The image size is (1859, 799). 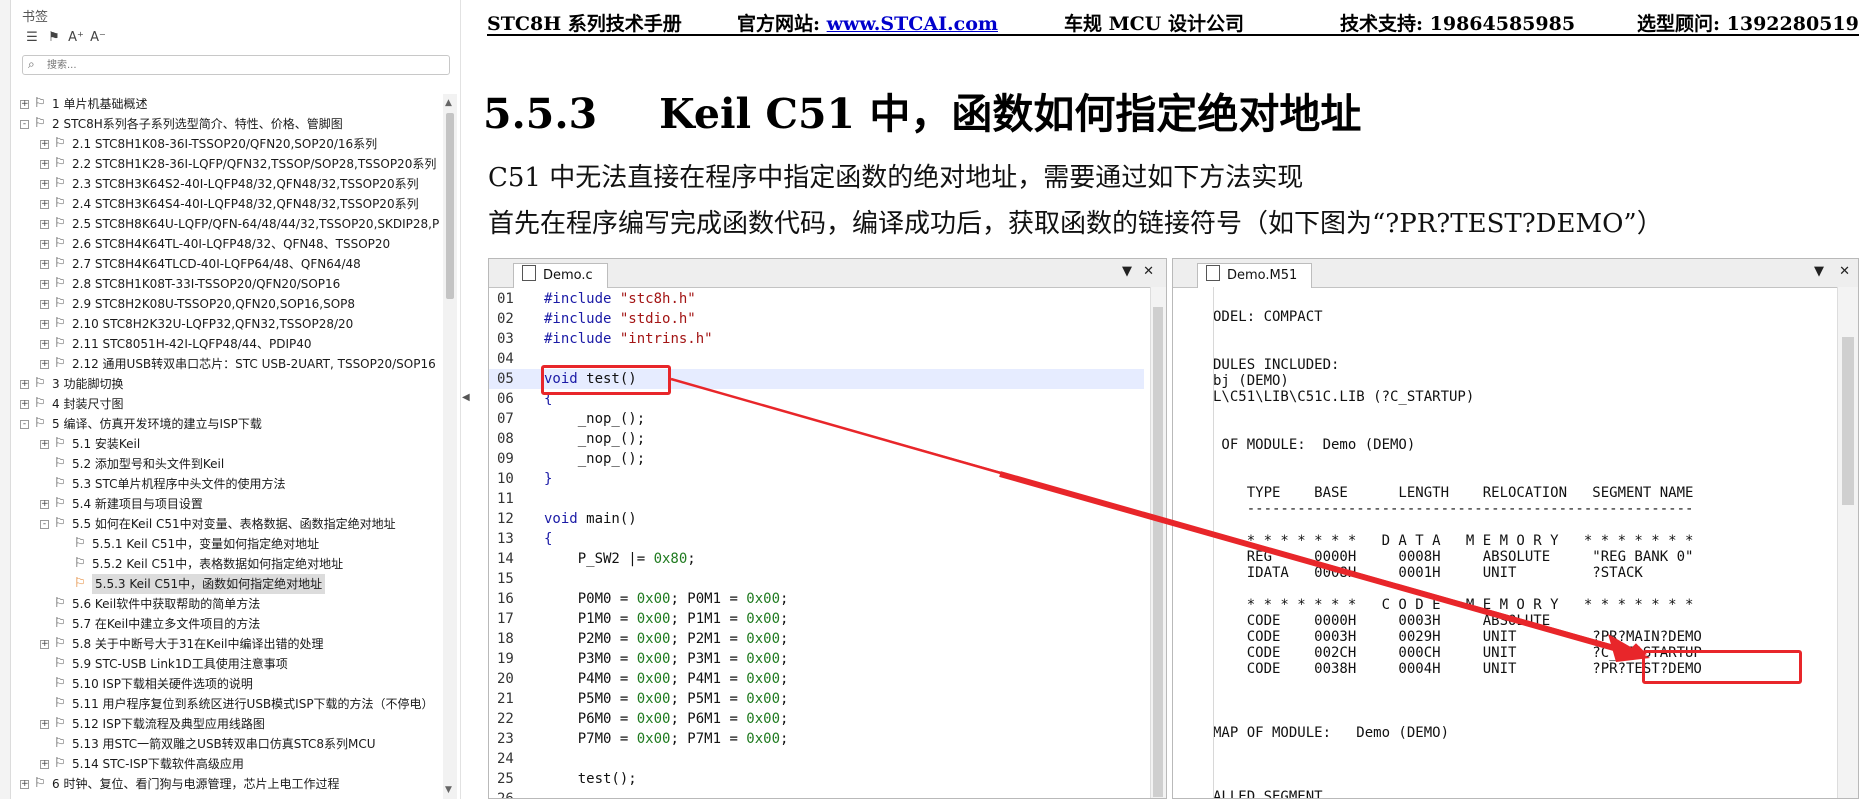 I want to click on bookmark-item: ⚐ 5.7 在Keil中建立多文件项目的方法, so click(x=228, y=624).